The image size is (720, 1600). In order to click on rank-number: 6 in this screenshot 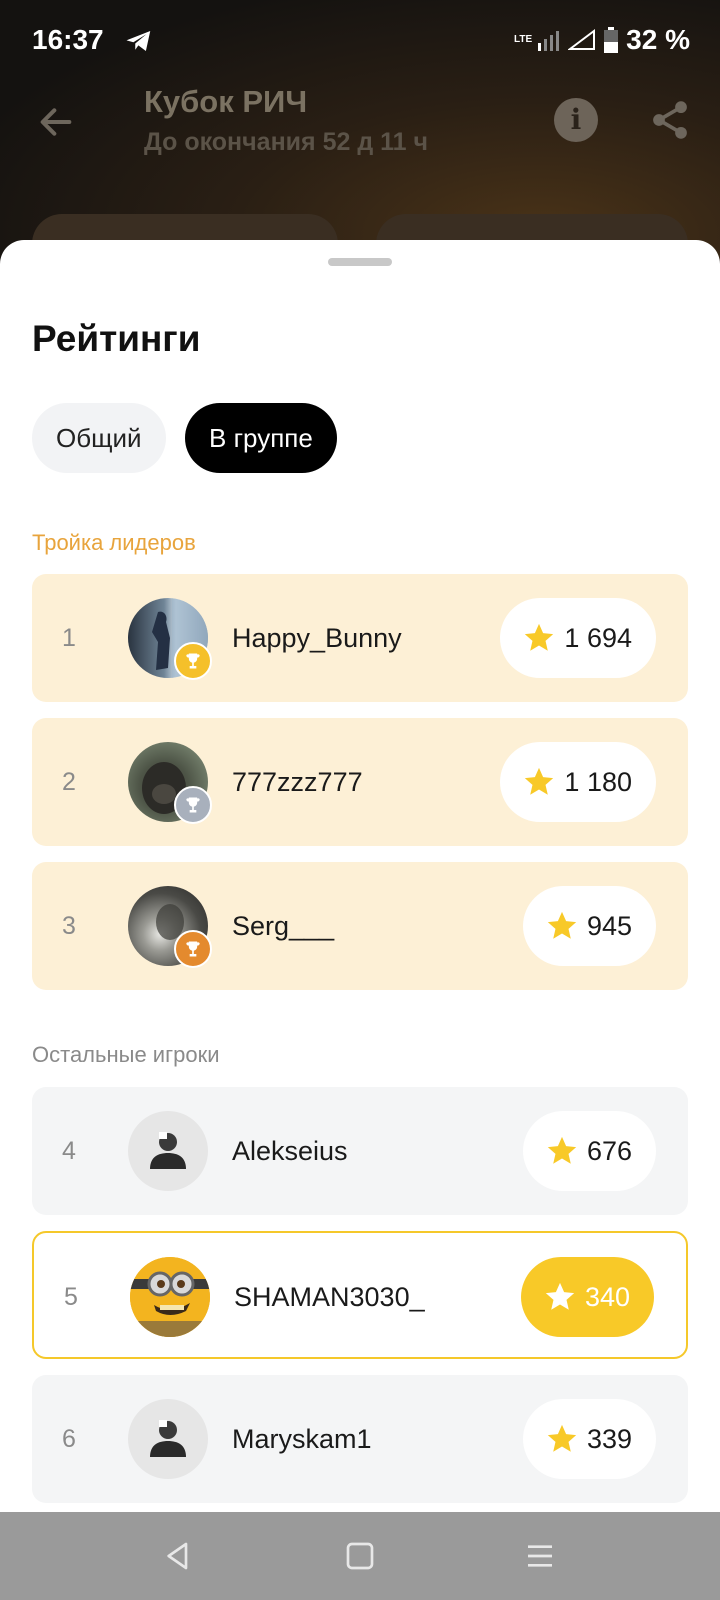, I will do `click(69, 1439)`.